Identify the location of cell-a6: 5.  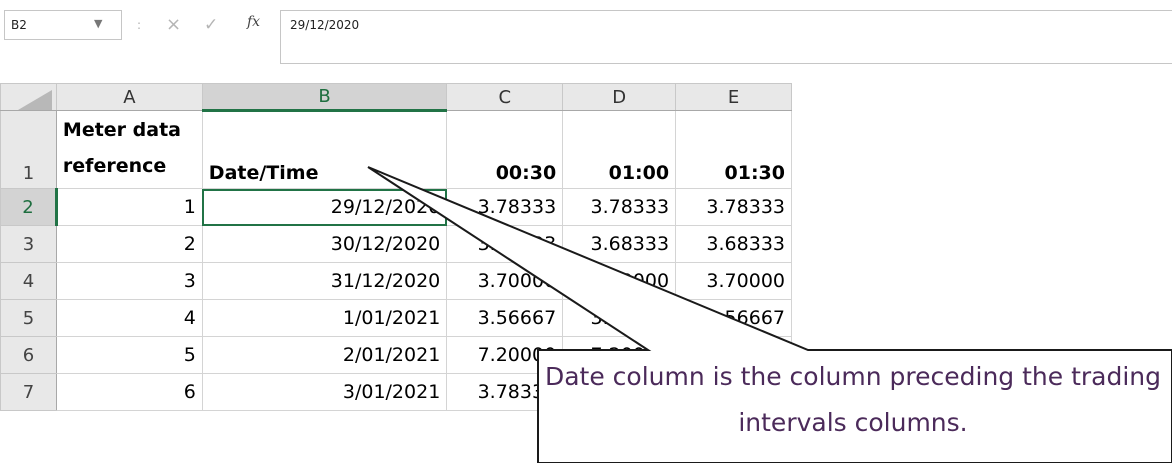
(129, 355).